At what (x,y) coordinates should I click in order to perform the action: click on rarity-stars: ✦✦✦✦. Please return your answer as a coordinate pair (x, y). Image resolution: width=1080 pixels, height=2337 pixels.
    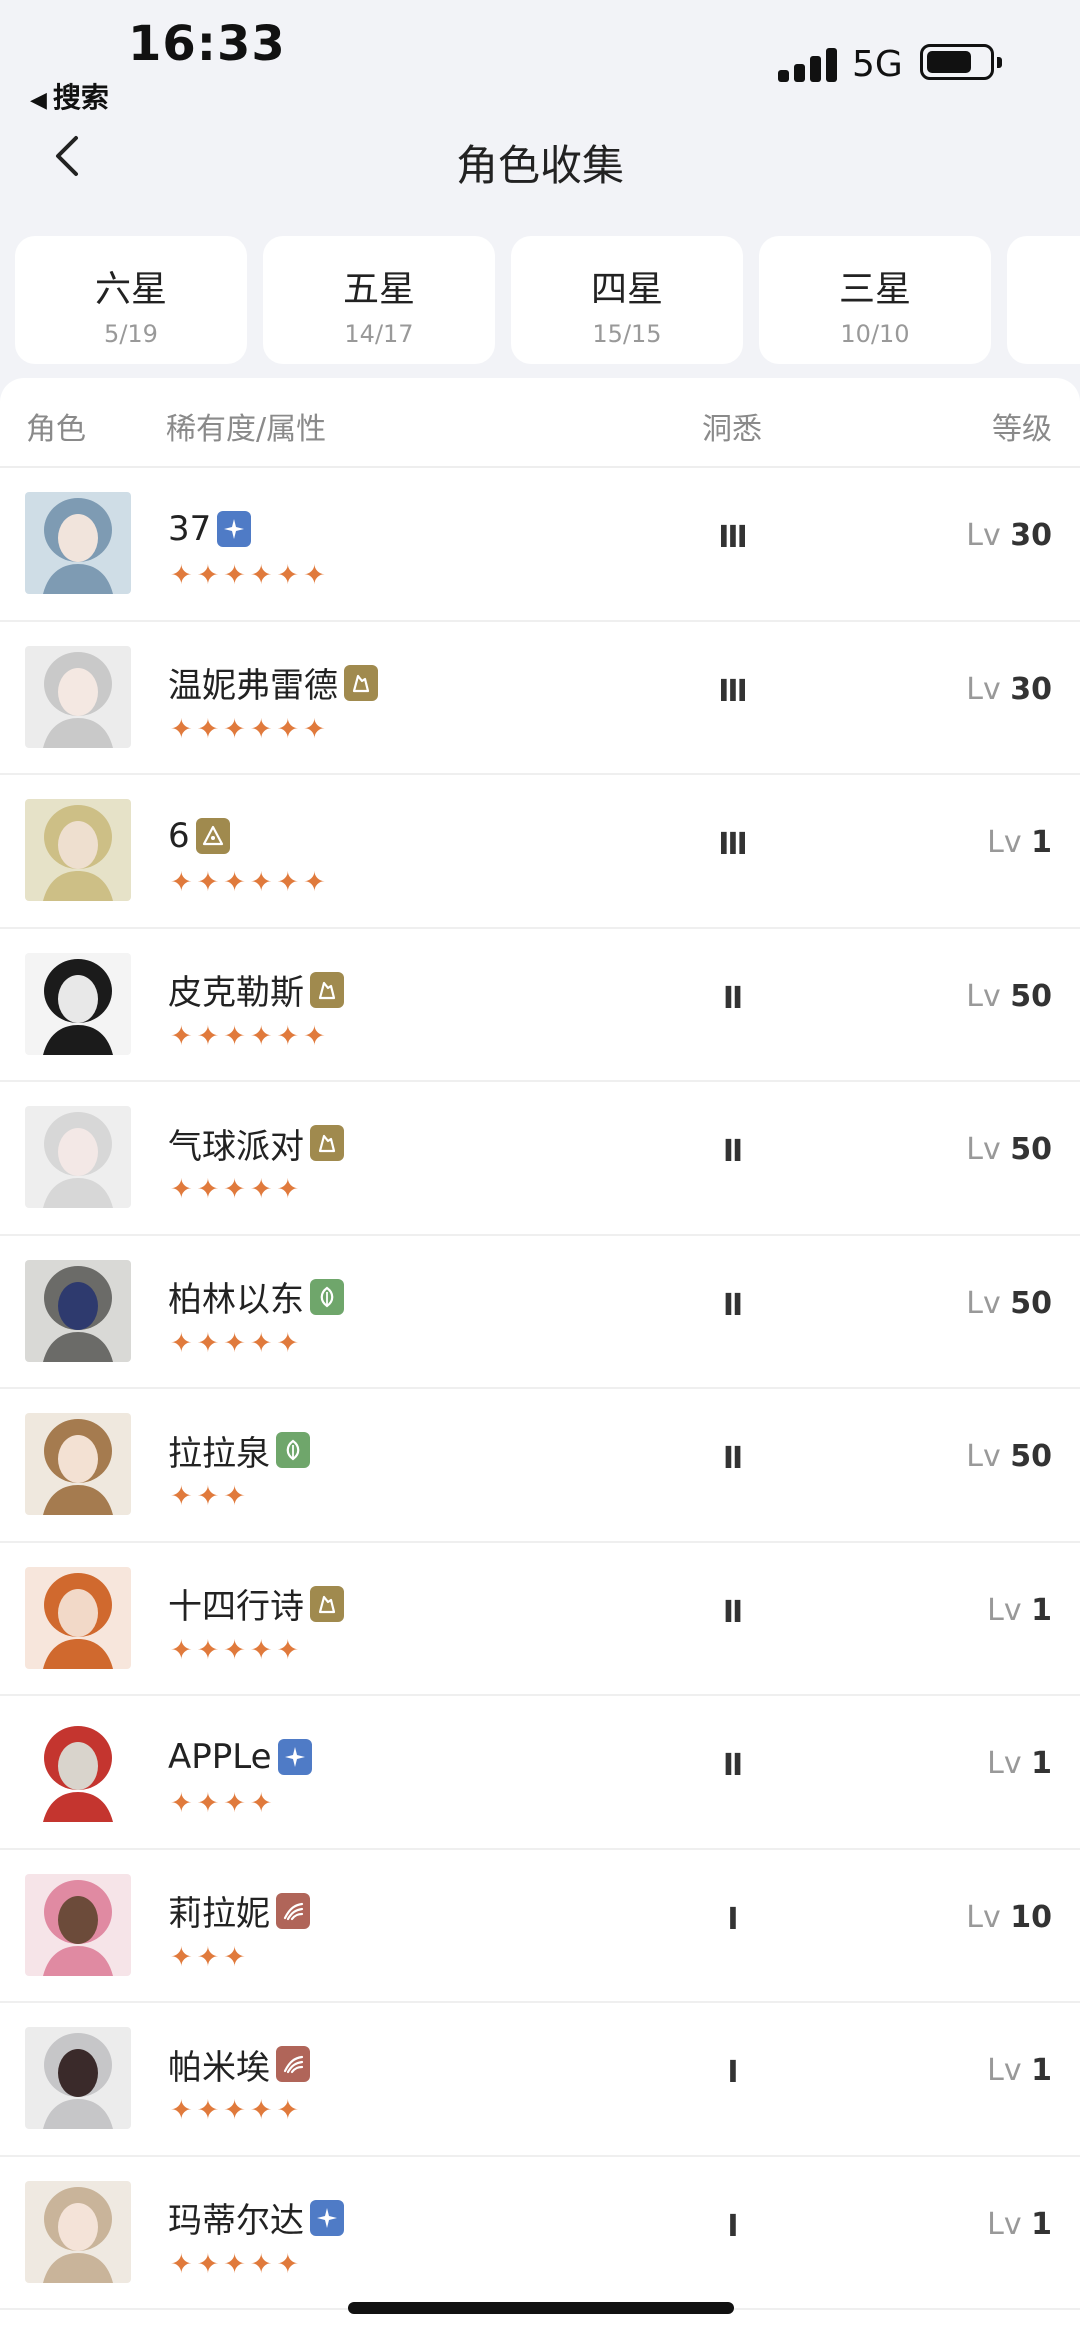
    Looking at the image, I should click on (223, 1803).